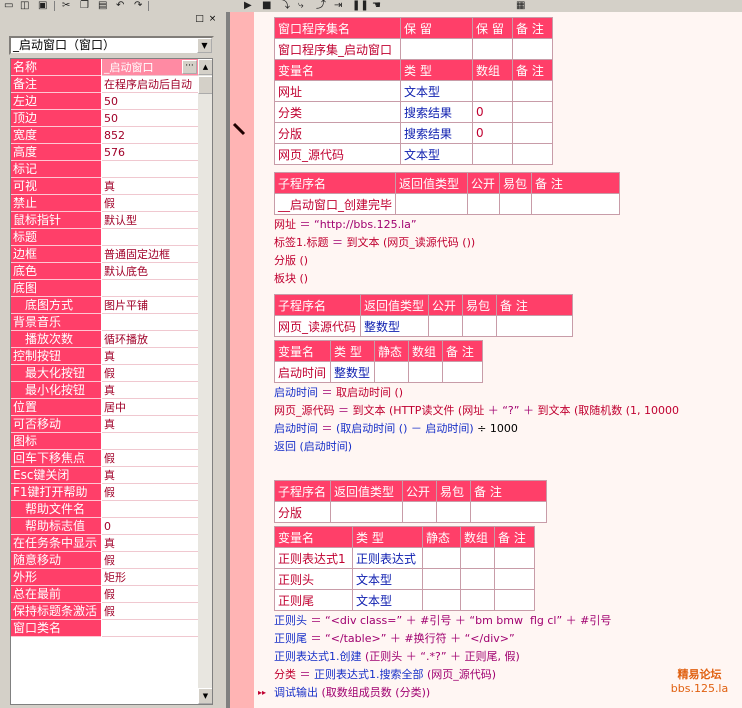 Image resolution: width=742 pixels, height=708 pixels. Describe the element at coordinates (520, 5) in the screenshot. I see `app-icon: ▦` at that location.